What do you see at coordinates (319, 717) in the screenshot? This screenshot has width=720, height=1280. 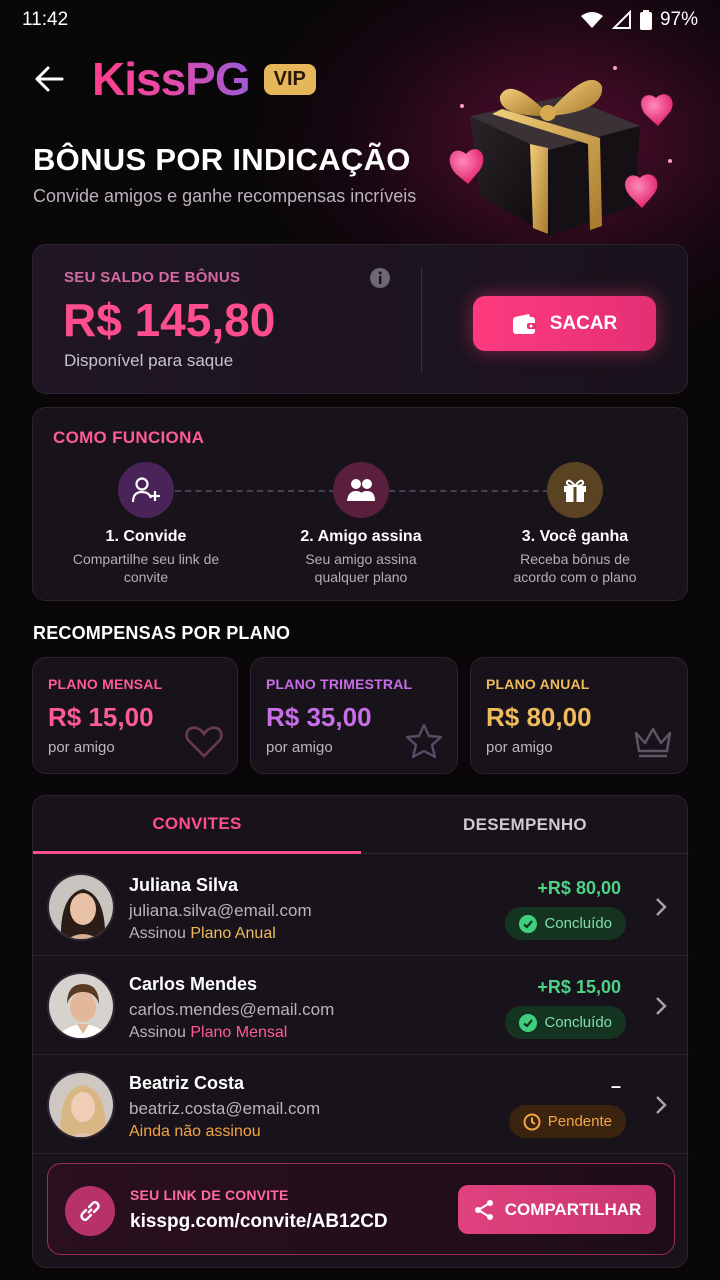 I see `plan-price: R$ 35,00` at bounding box center [319, 717].